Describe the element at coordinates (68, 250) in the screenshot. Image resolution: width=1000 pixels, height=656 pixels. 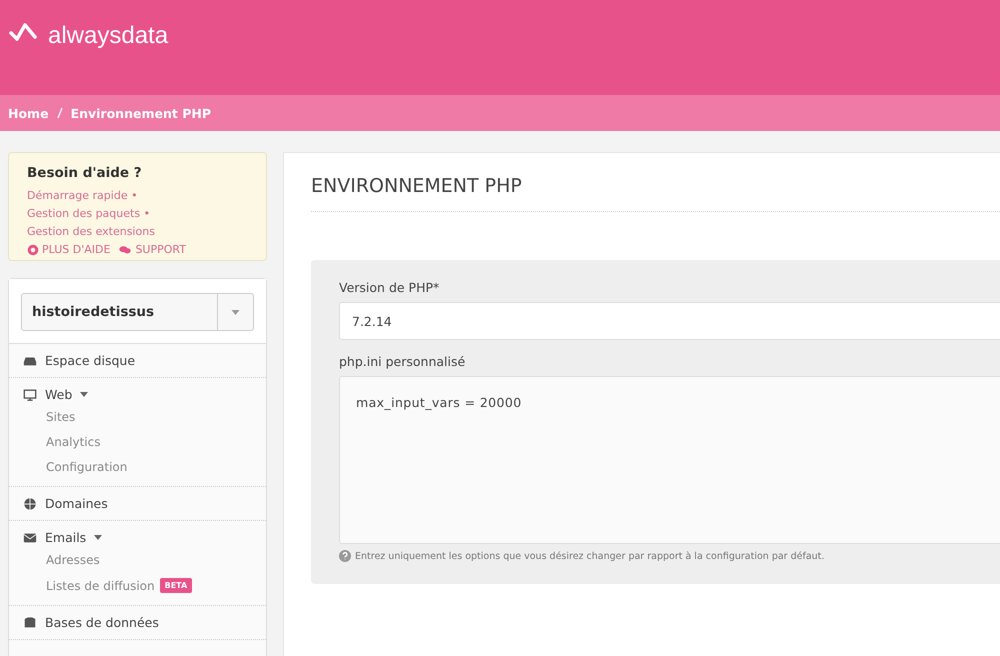
I see `help-action-link: PLUS D'AIDE` at that location.